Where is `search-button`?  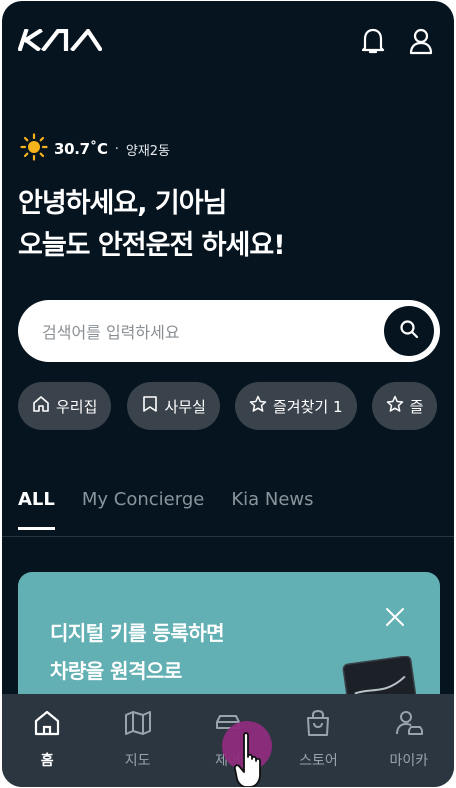 search-button is located at coordinates (409, 331).